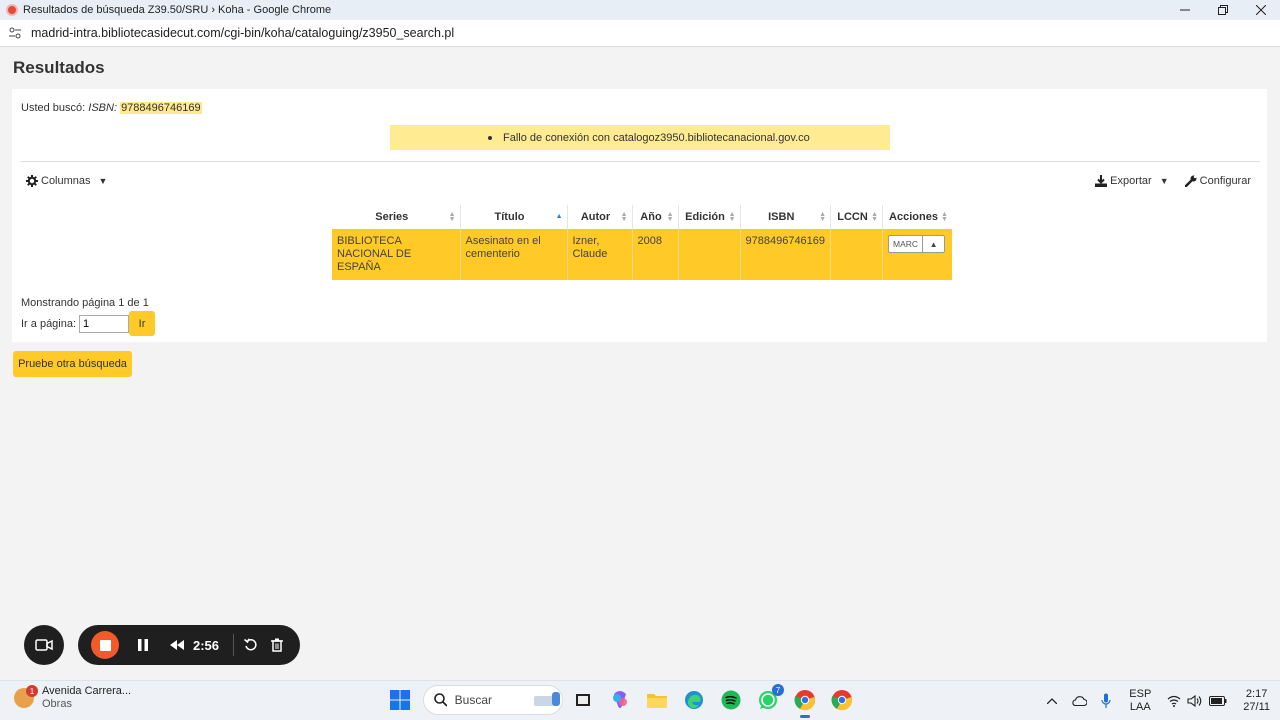 The image size is (1280, 720). I want to click on minimize-button, so click(1185, 10).